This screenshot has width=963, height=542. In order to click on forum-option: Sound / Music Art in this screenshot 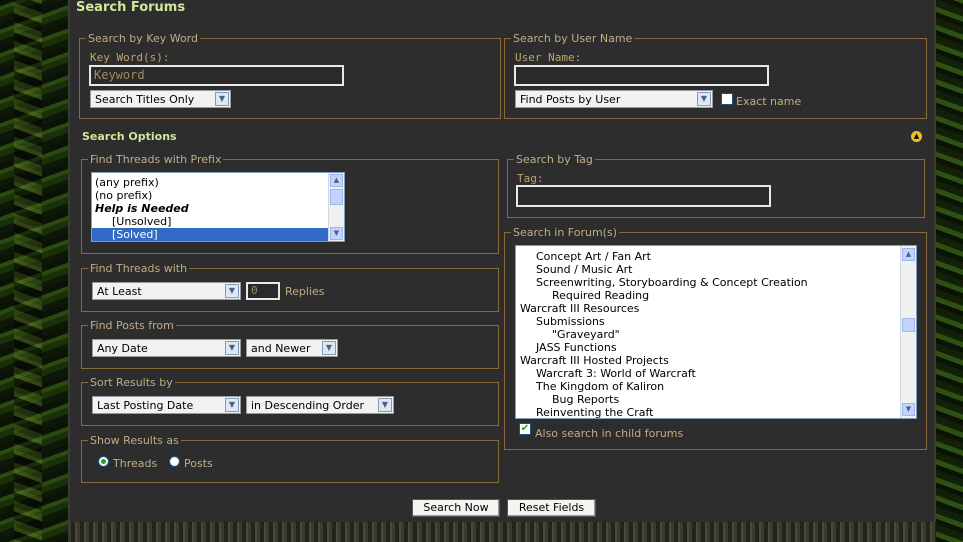, I will do `click(716, 269)`.